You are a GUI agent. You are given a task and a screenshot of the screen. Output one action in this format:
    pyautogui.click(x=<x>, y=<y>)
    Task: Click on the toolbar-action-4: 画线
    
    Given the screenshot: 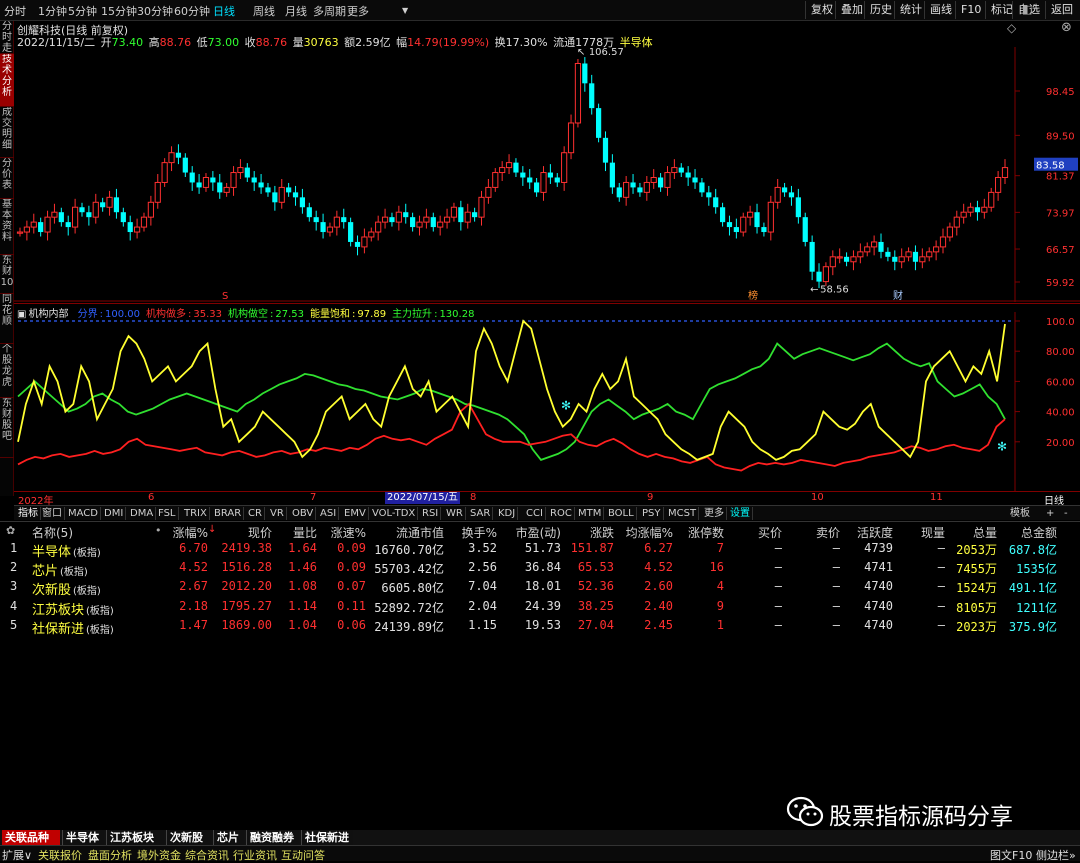 What is the action you would take?
    pyautogui.click(x=940, y=10)
    